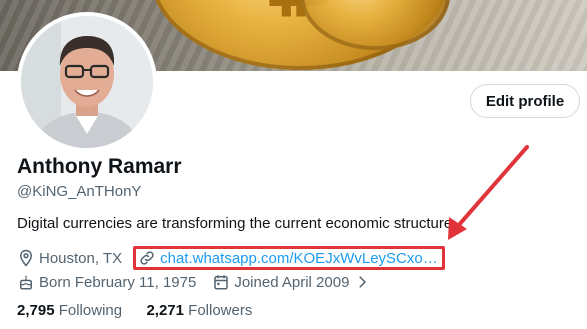 The height and width of the screenshot is (329, 587). Describe the element at coordinates (134, 310) in the screenshot. I see `profile-stats: 2,795 Following 2,271 Followers` at that location.